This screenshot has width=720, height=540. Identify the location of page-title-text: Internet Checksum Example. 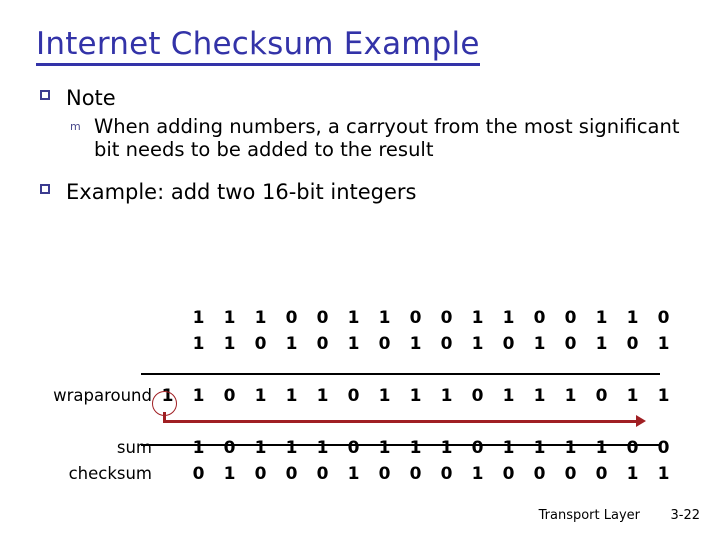
(258, 46).